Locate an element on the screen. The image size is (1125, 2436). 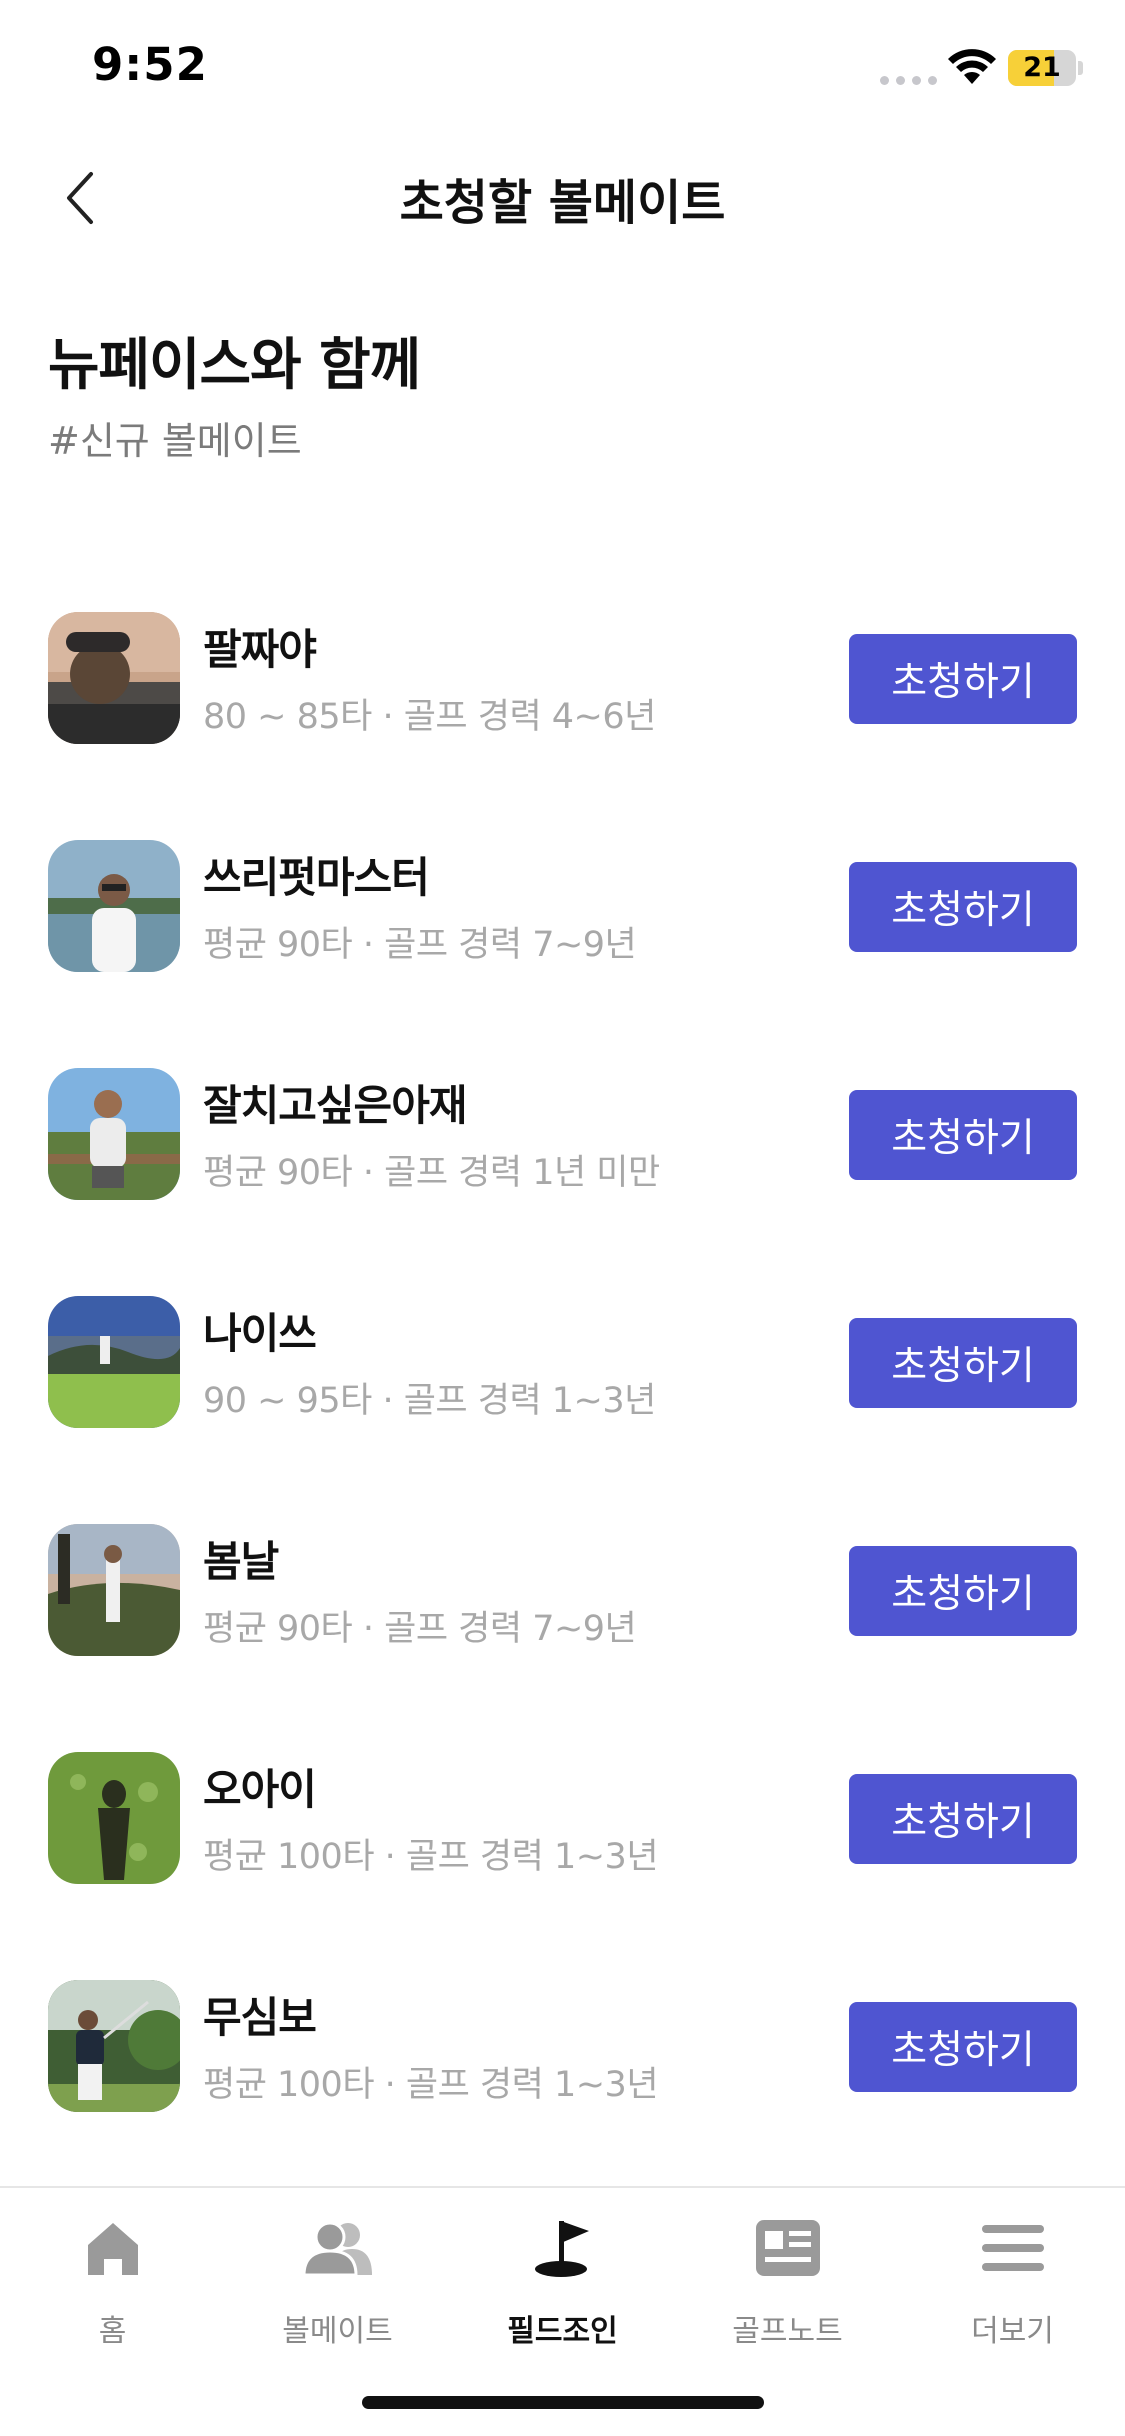
list-item: 잘치고싶은아재 평균 90타 · 골프 경력 1년 미만 초청하기 is located at coordinates (562, 1170).